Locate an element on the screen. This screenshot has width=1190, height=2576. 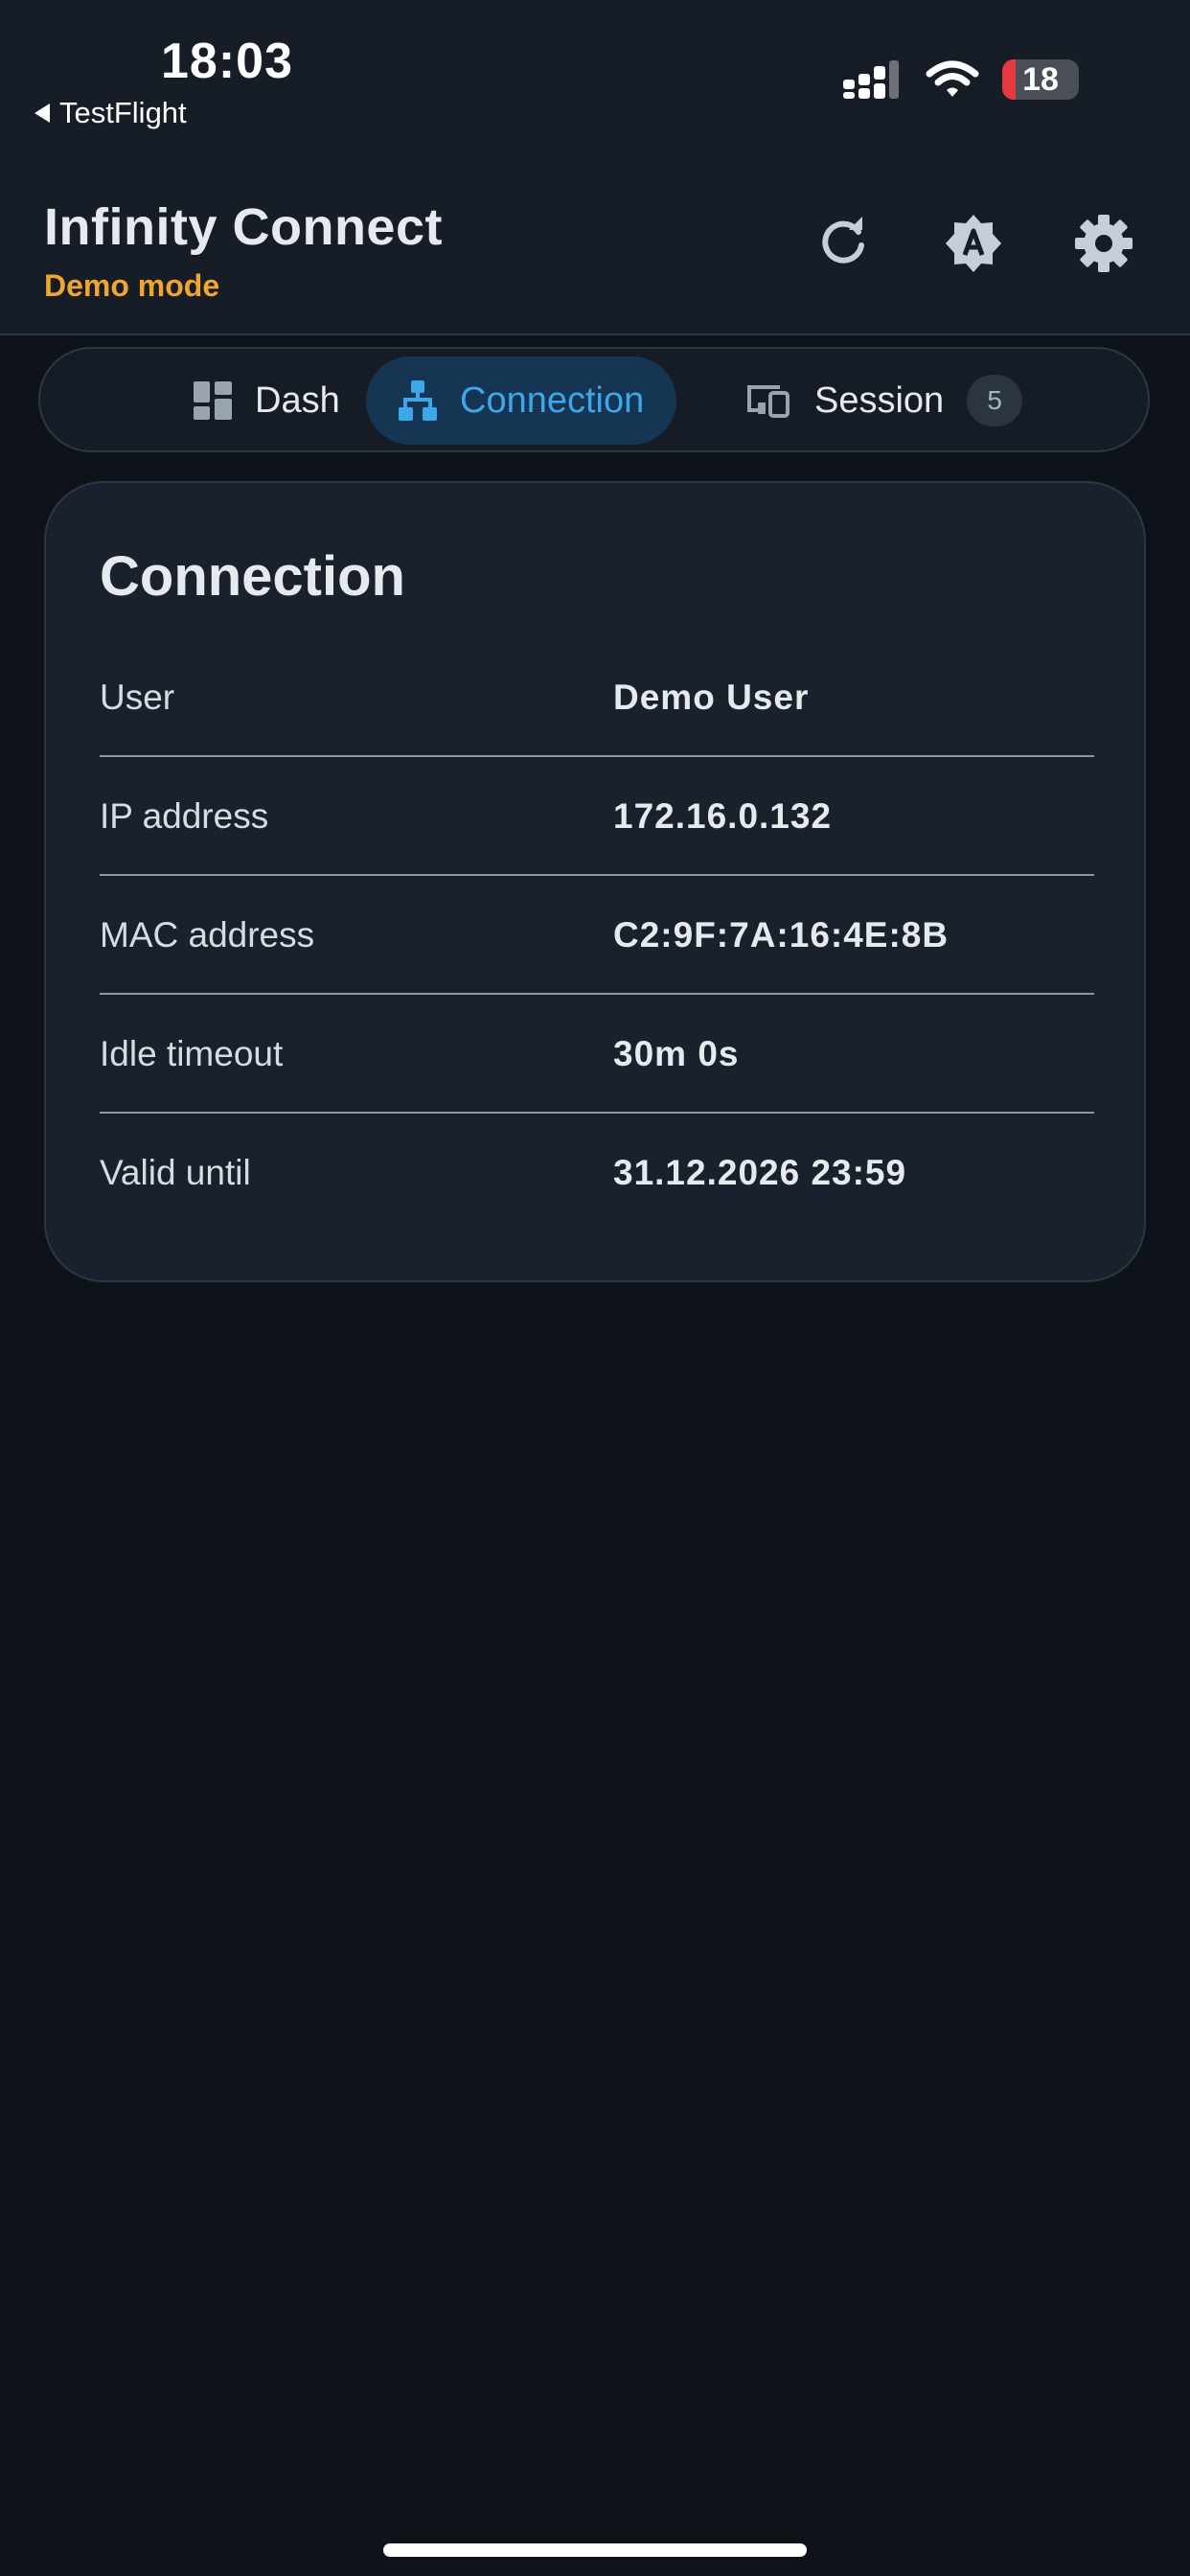
gear-icon is located at coordinates (1104, 243).